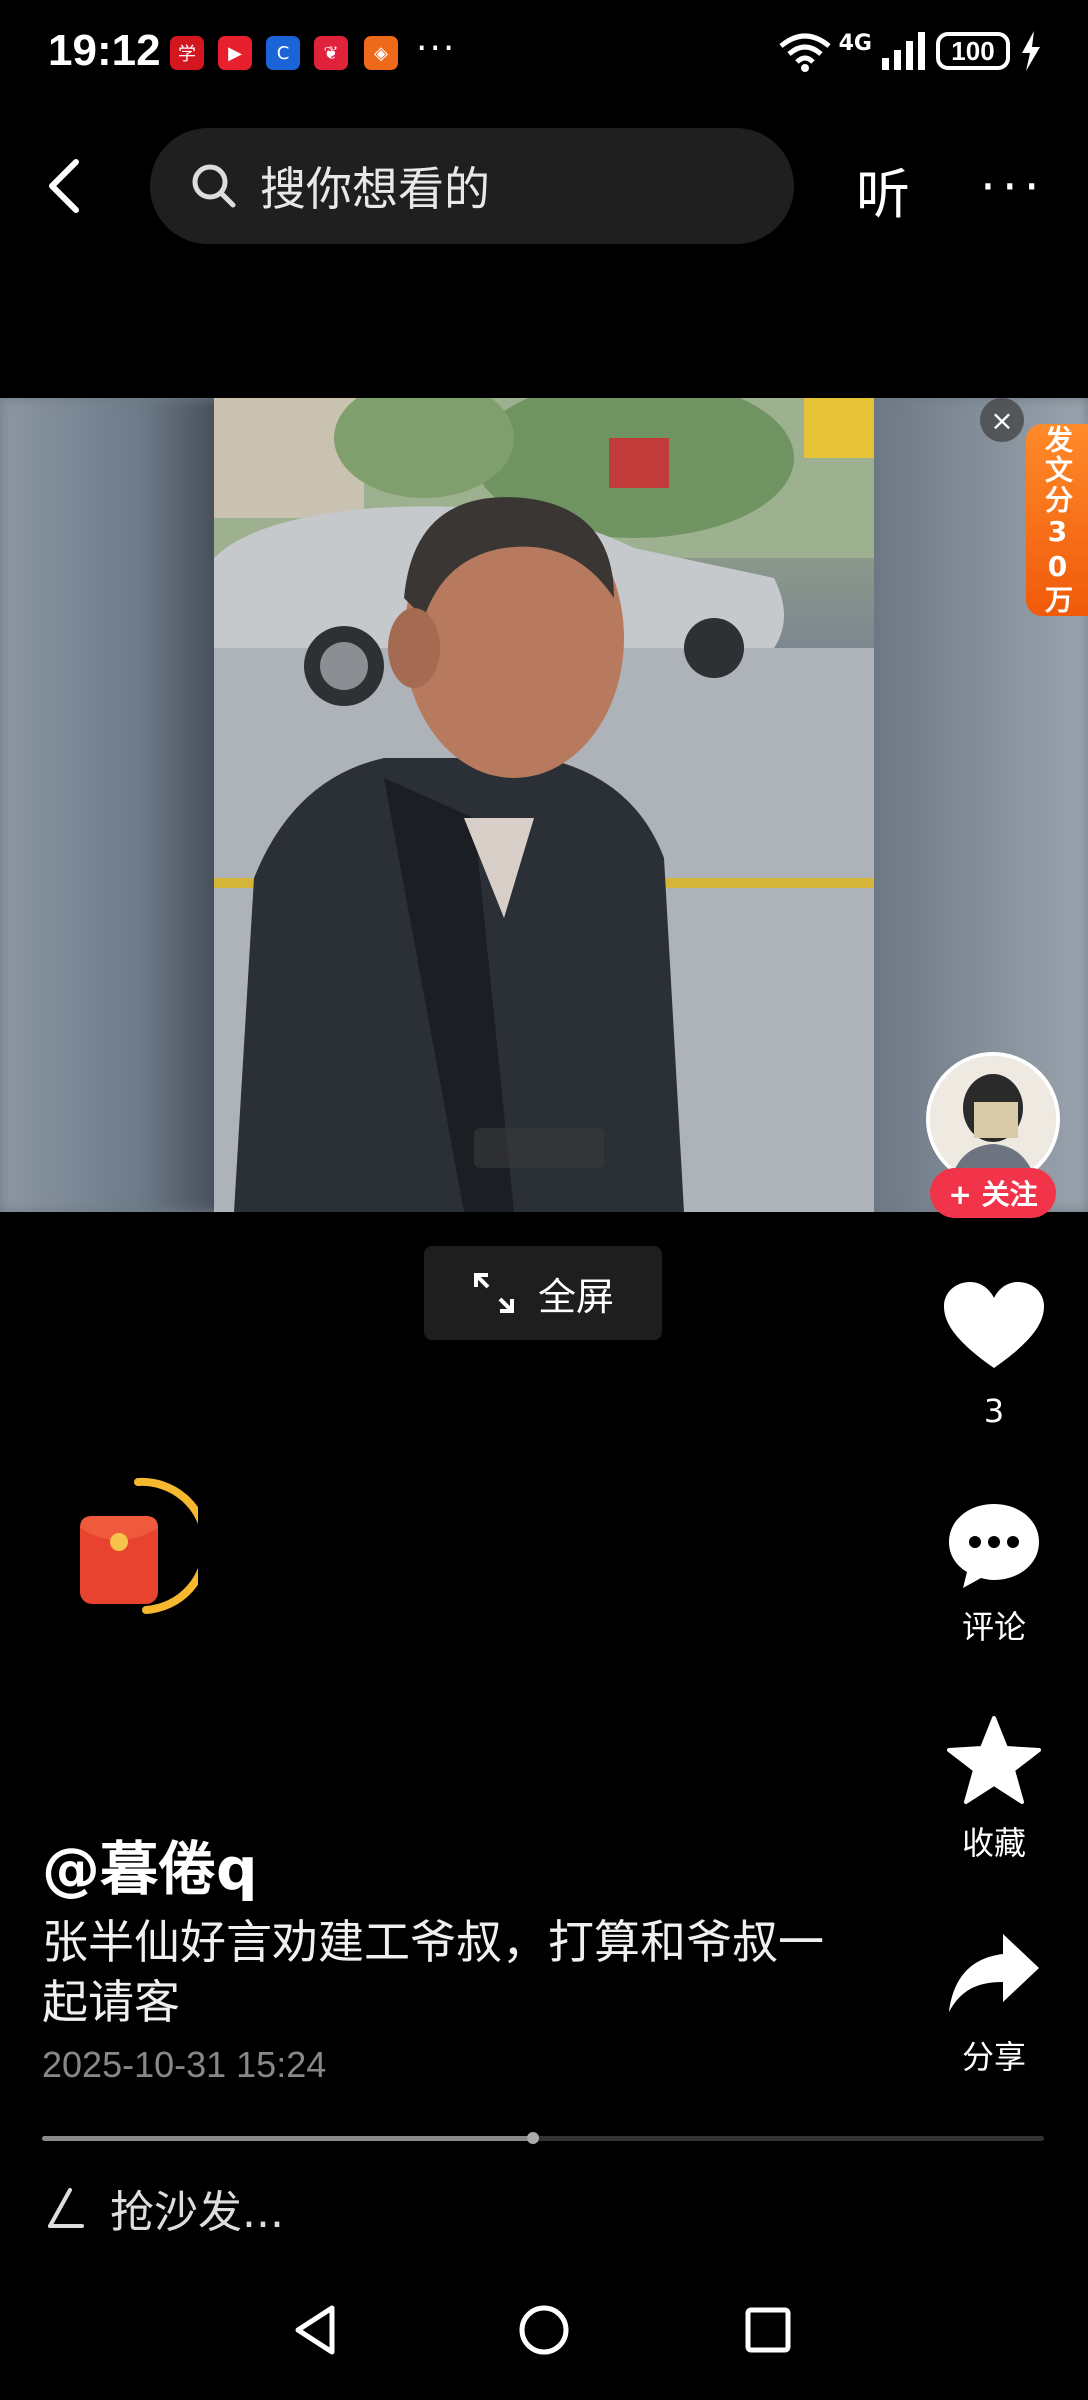 The width and height of the screenshot is (1088, 2400). I want to click on expand-icon, so click(493, 1293).